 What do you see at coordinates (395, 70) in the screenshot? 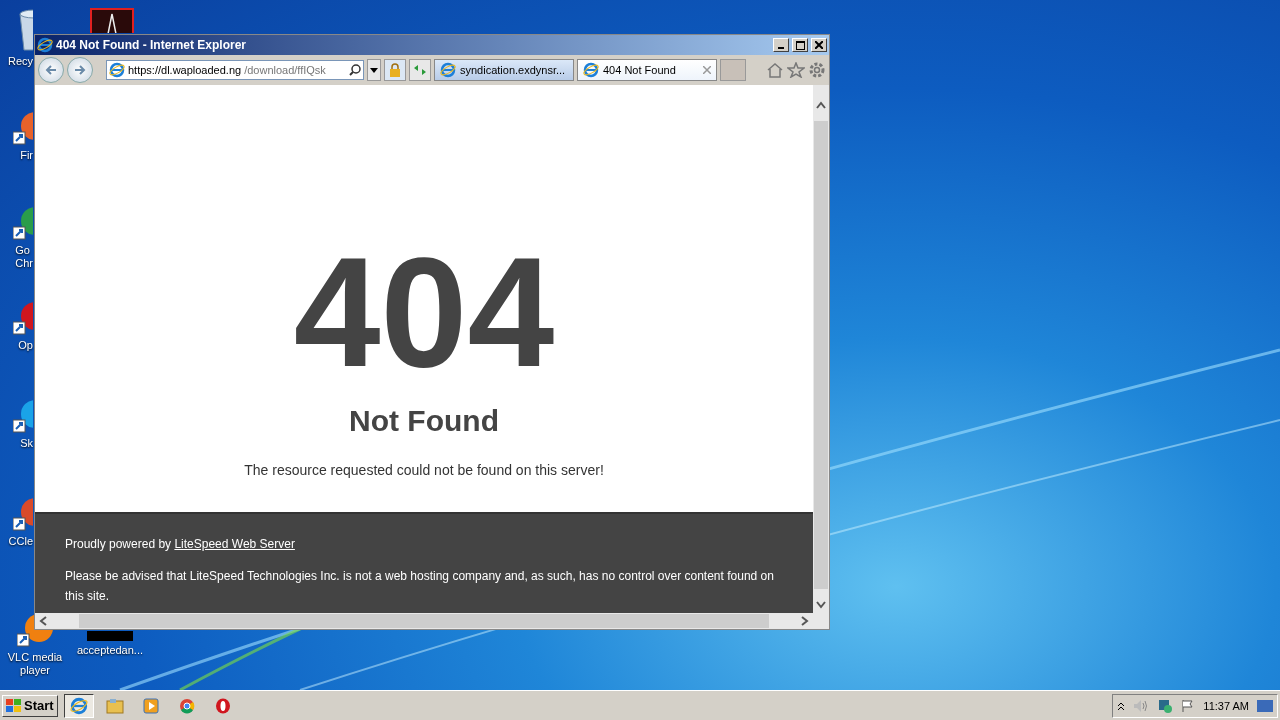
I see `lock-icon` at bounding box center [395, 70].